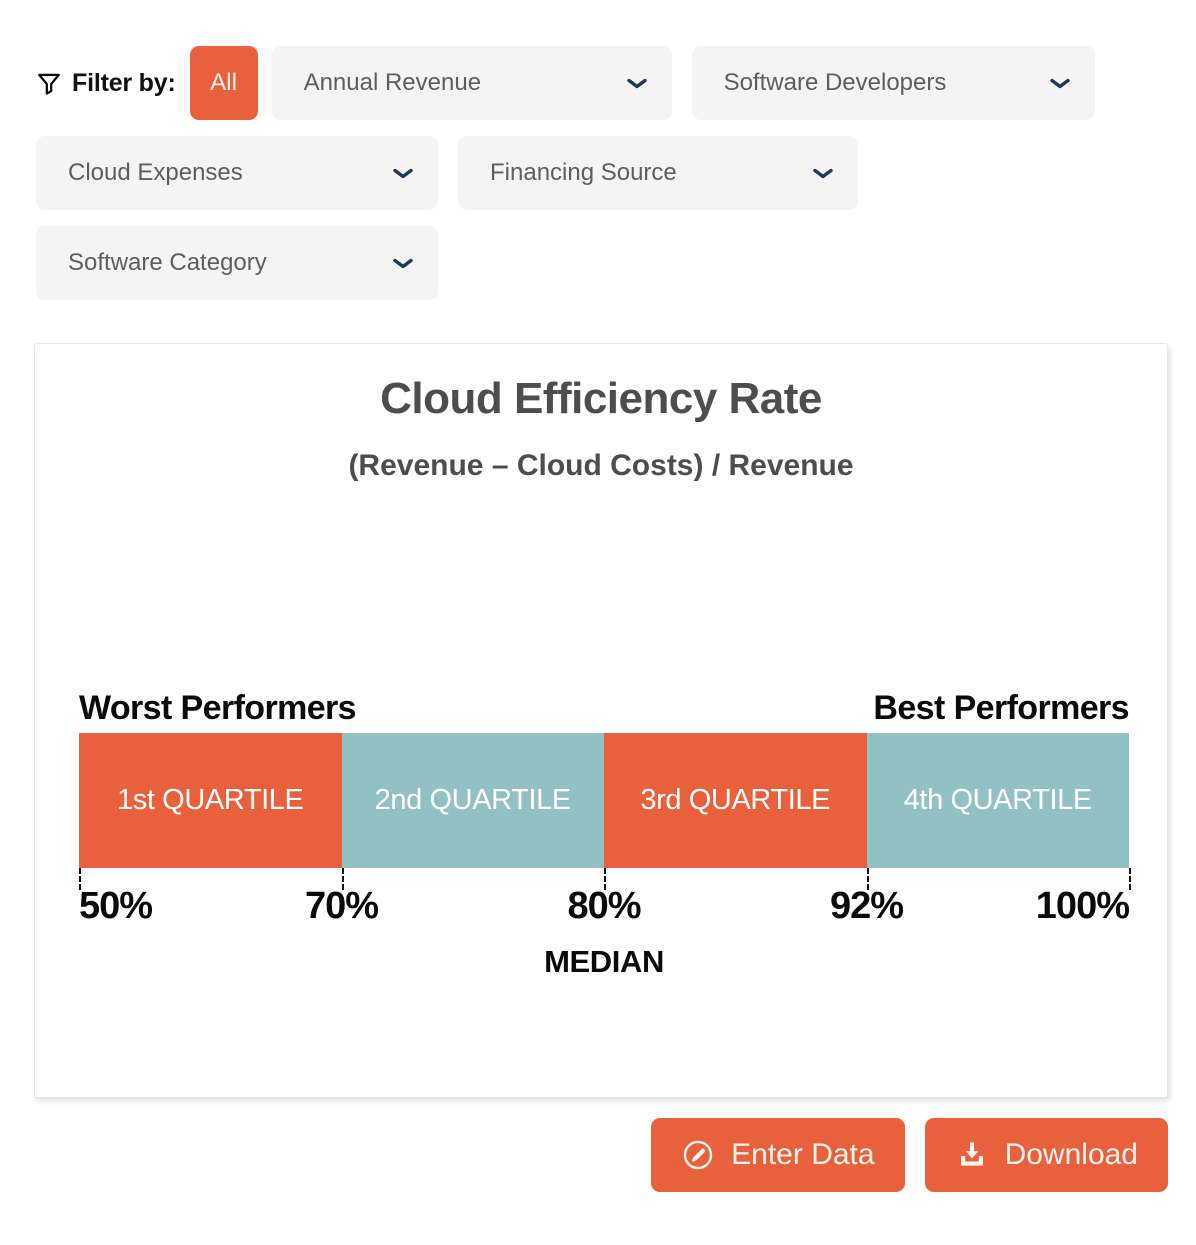 This screenshot has width=1196, height=1245. What do you see at coordinates (124, 82) in the screenshot?
I see `filter-by-label: Filter by:` at bounding box center [124, 82].